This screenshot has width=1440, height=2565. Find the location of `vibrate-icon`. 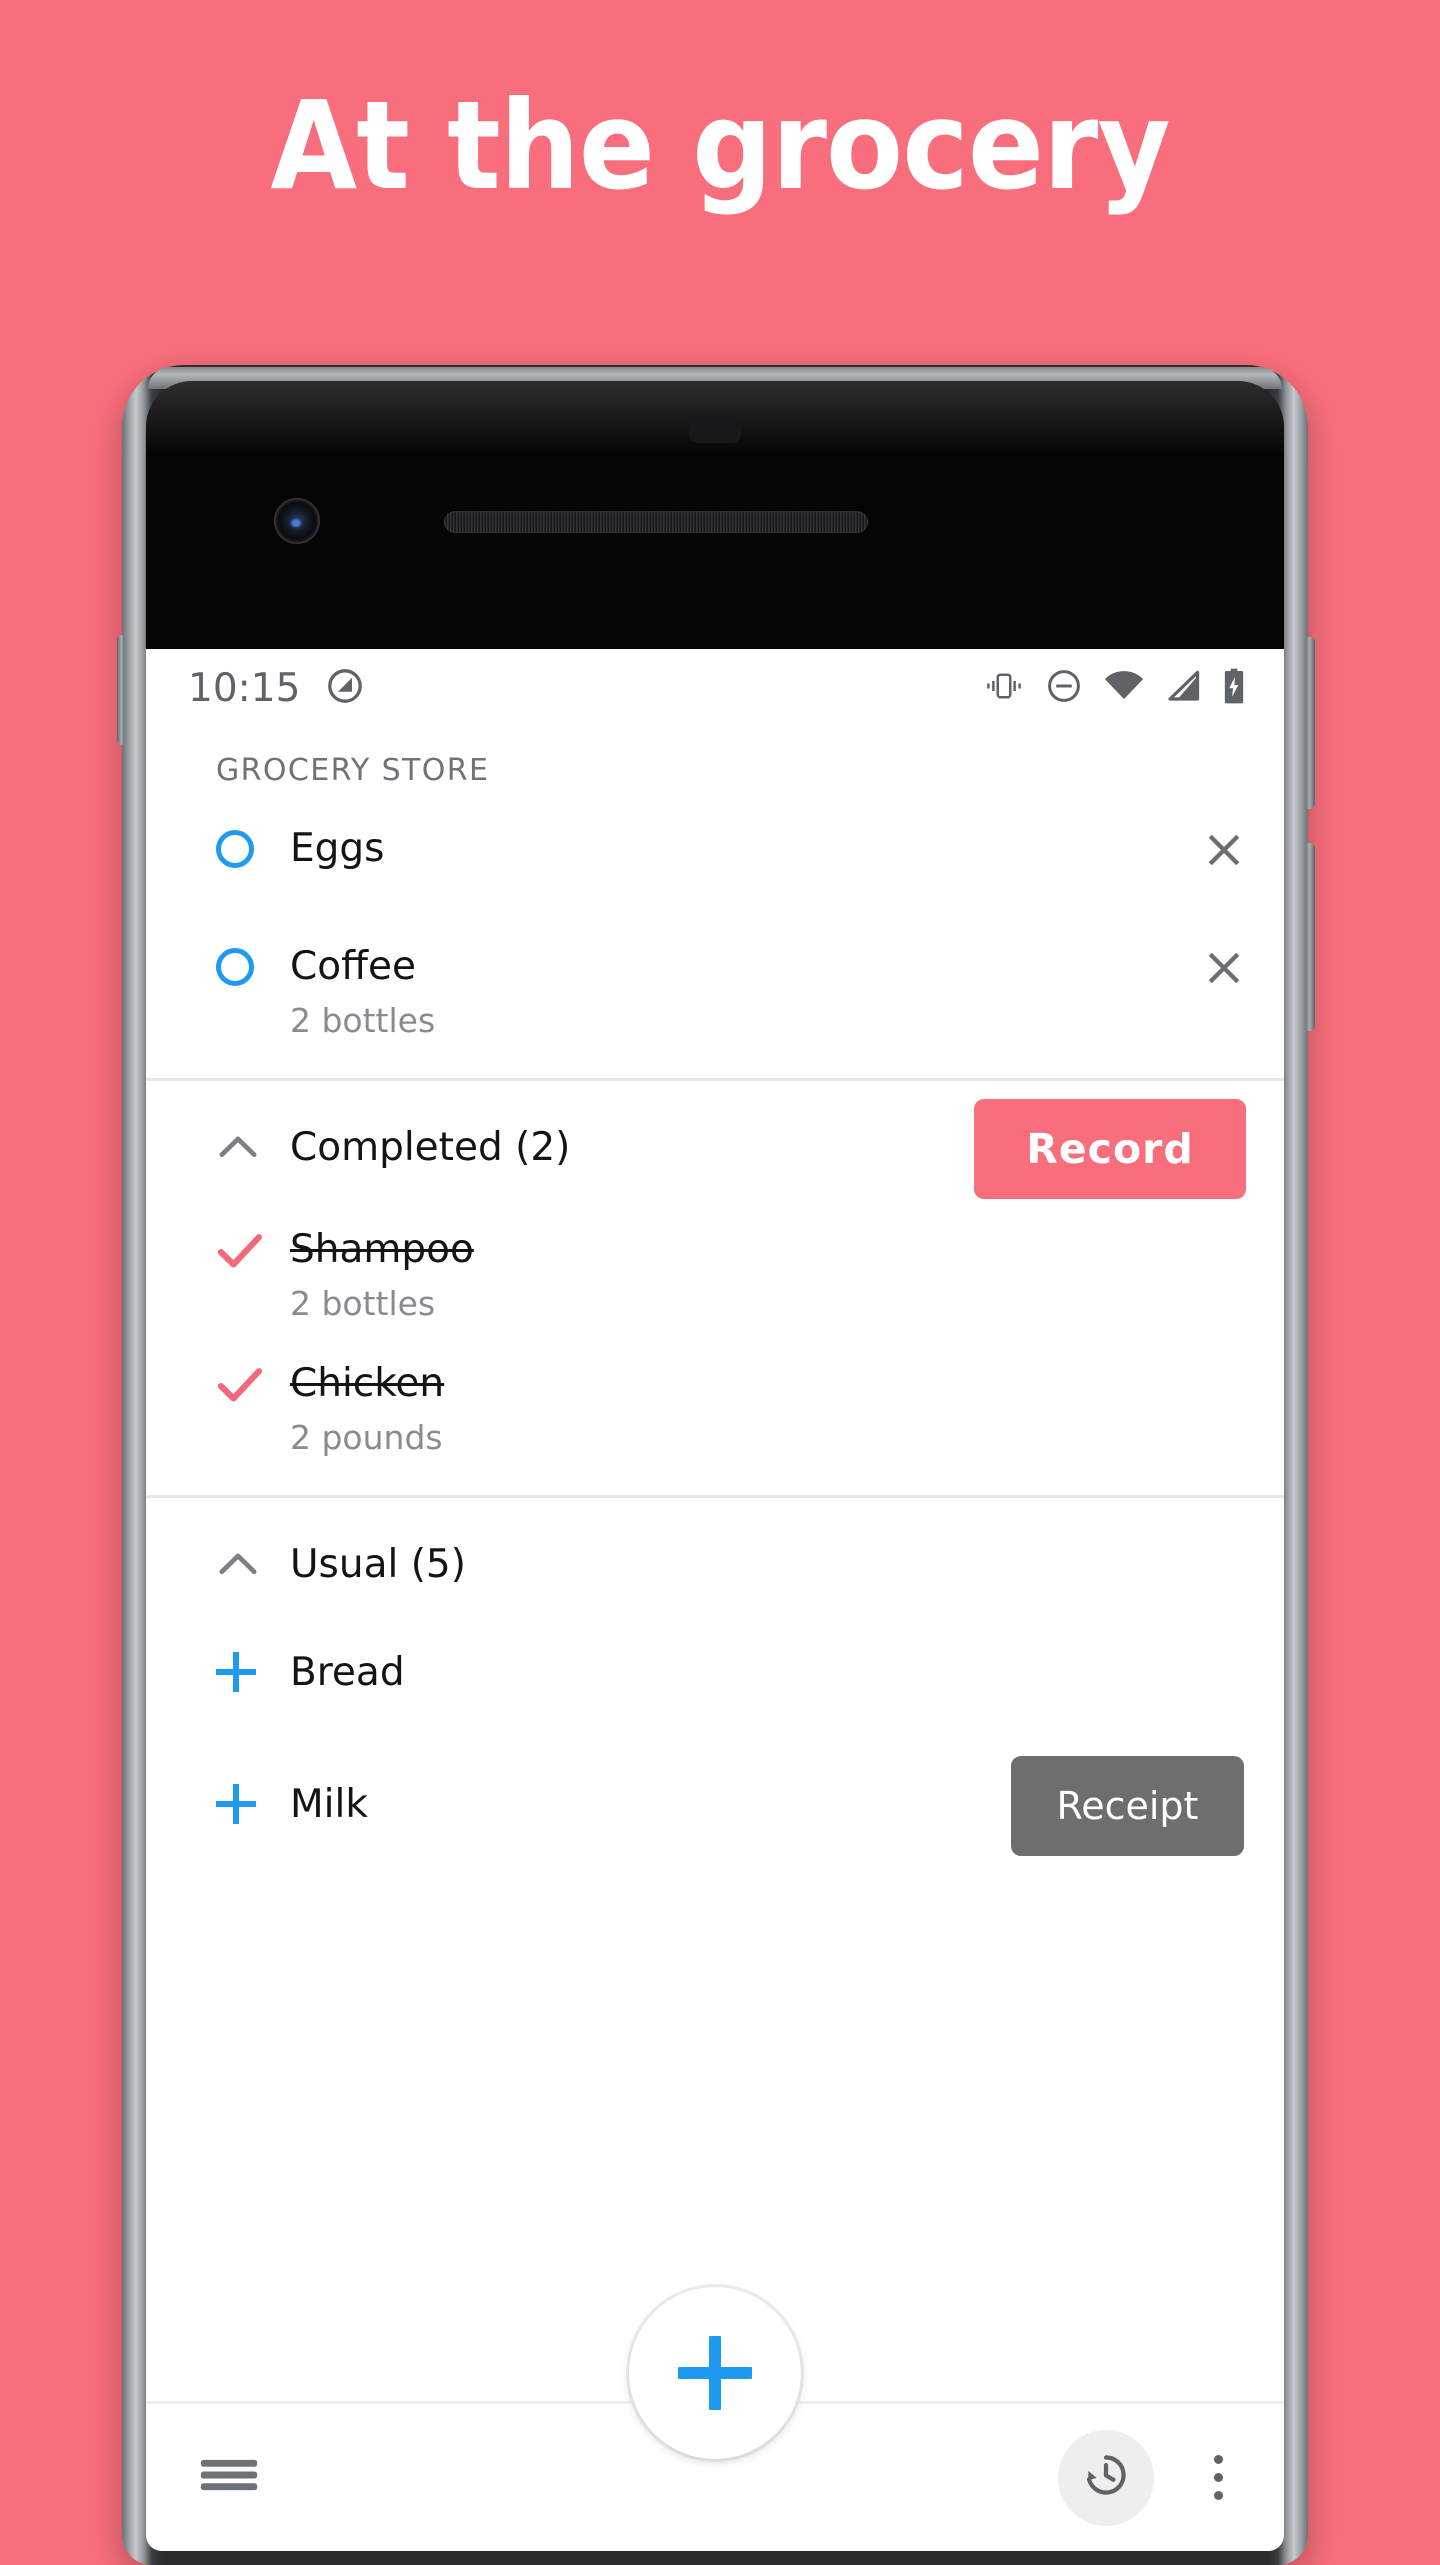

vibrate-icon is located at coordinates (1004, 688).